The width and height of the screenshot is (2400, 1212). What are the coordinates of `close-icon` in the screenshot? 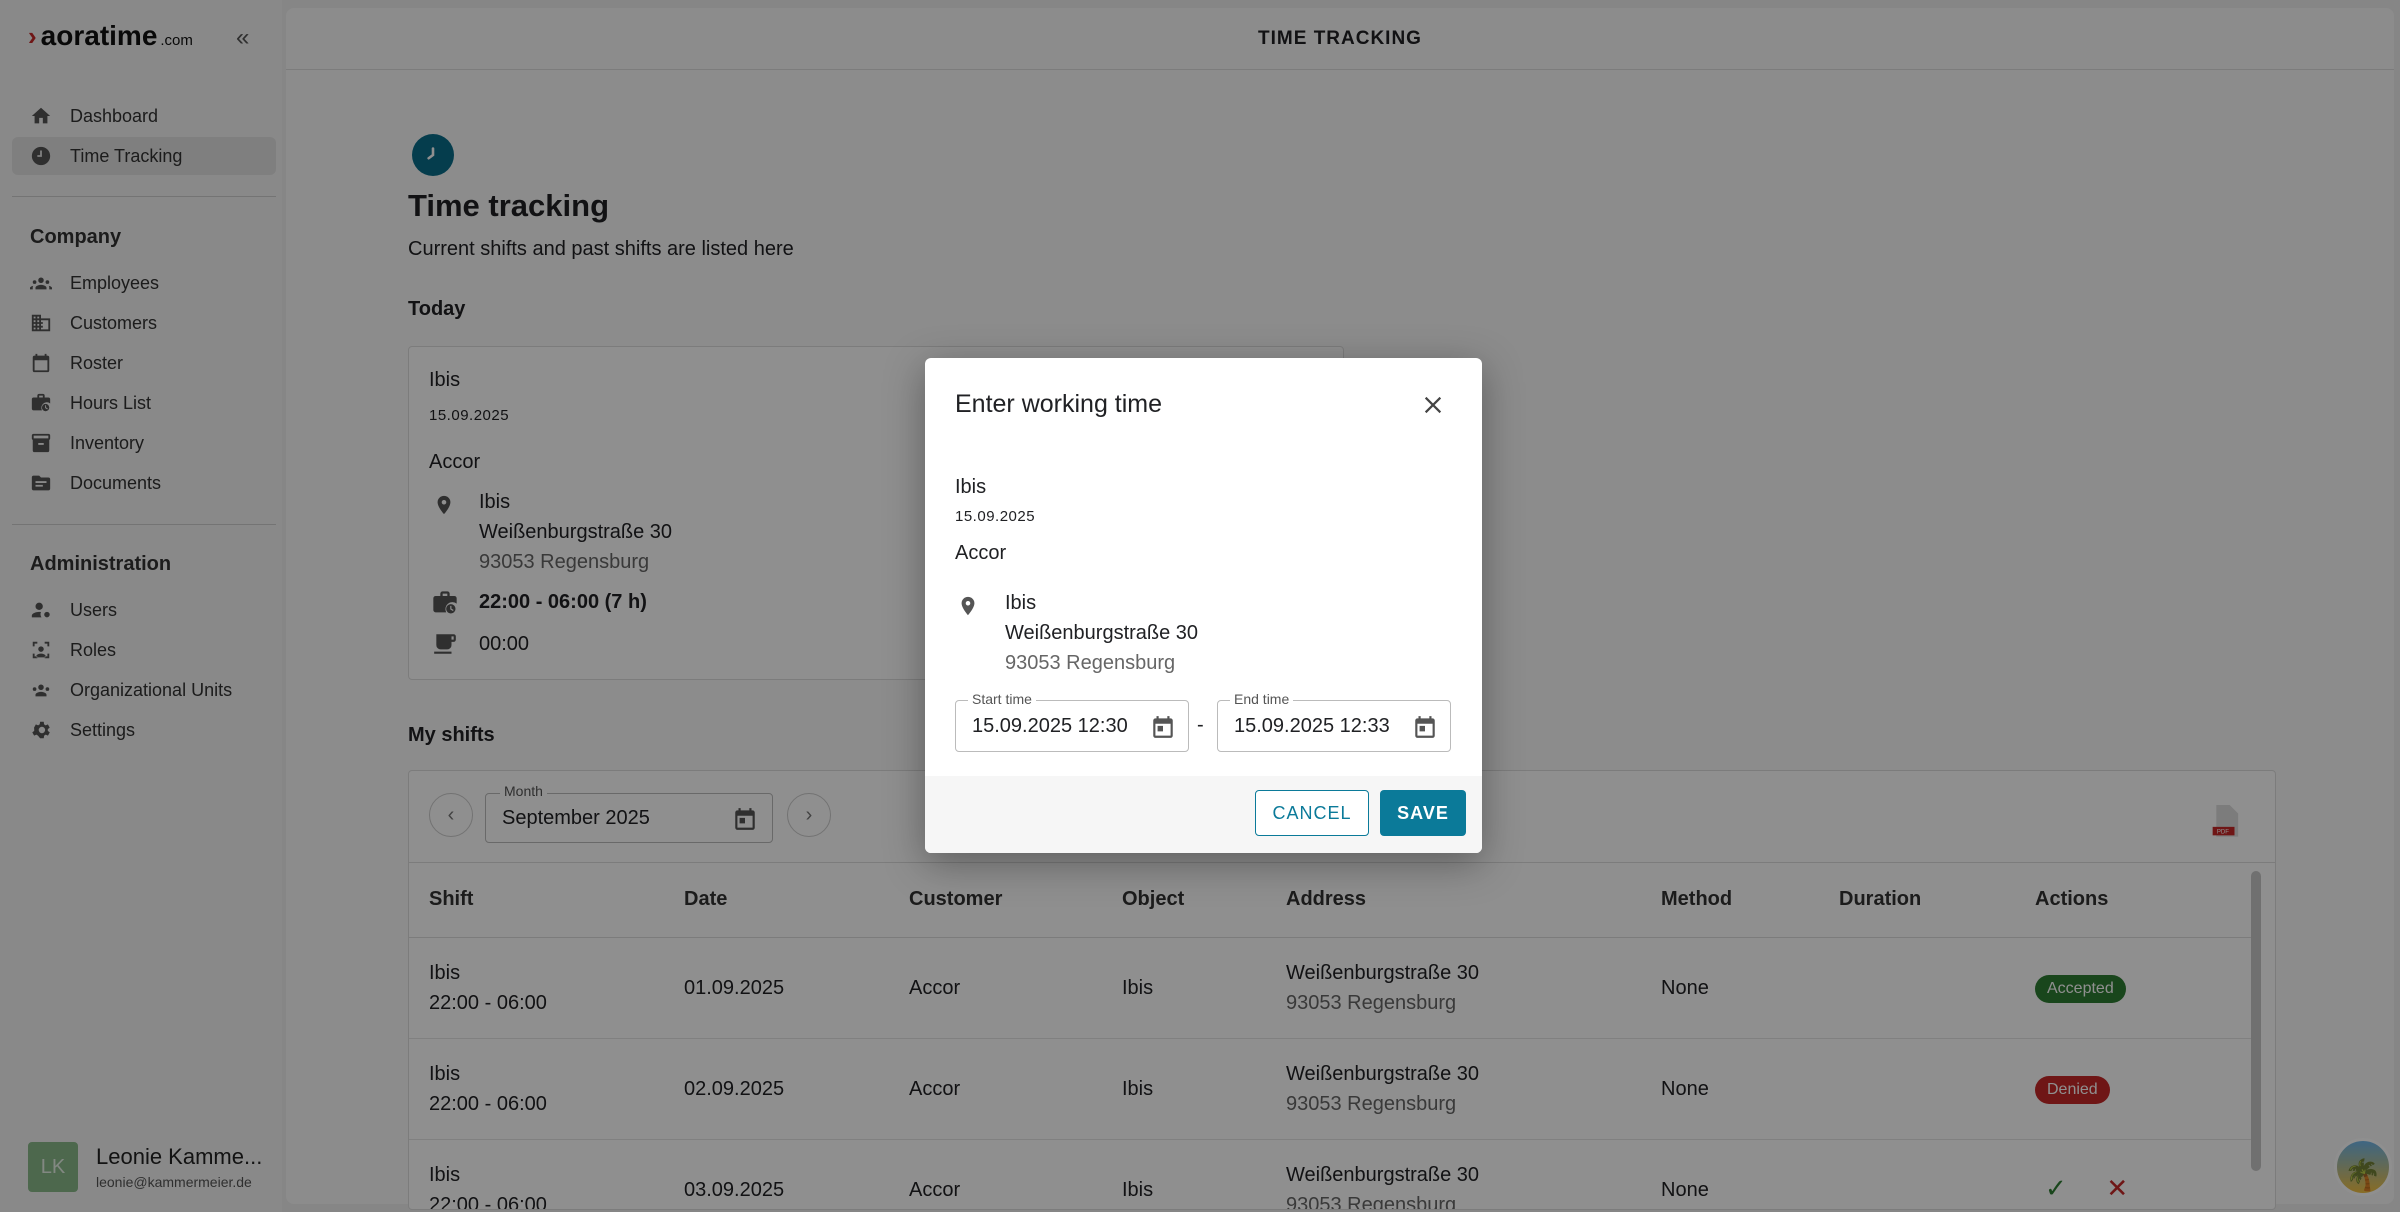 It's located at (1433, 405).